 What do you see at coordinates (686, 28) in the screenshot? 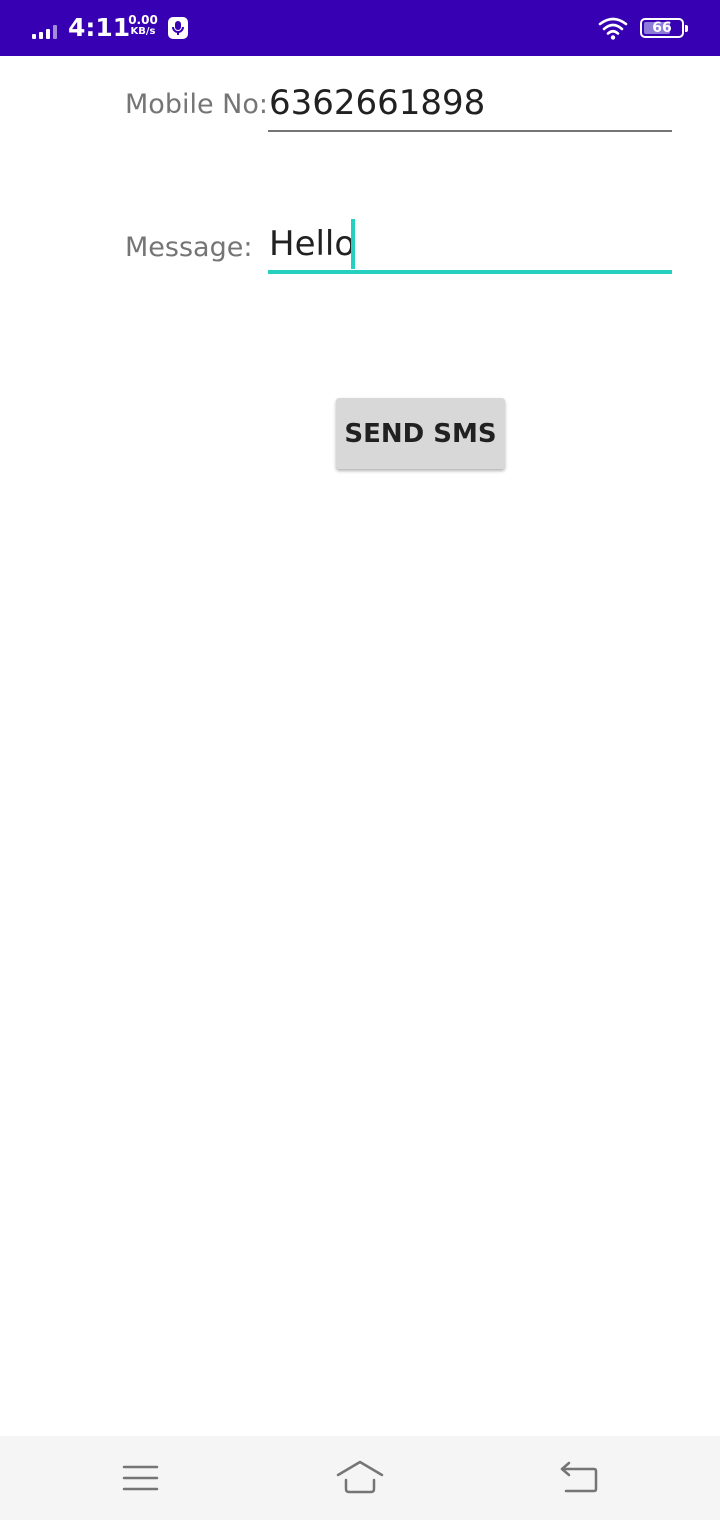
I see `battery-nub` at bounding box center [686, 28].